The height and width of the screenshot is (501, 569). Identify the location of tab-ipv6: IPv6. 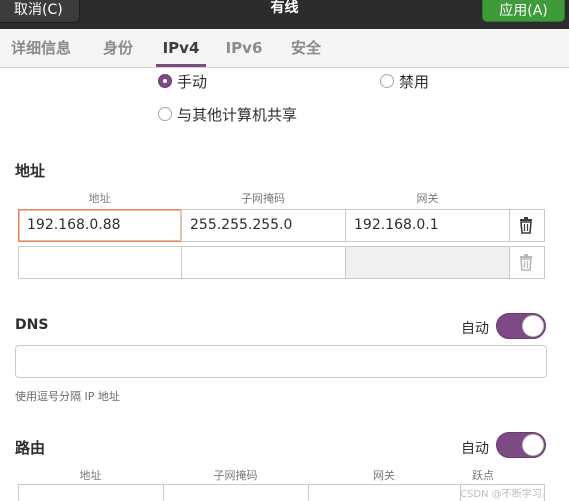
(244, 48).